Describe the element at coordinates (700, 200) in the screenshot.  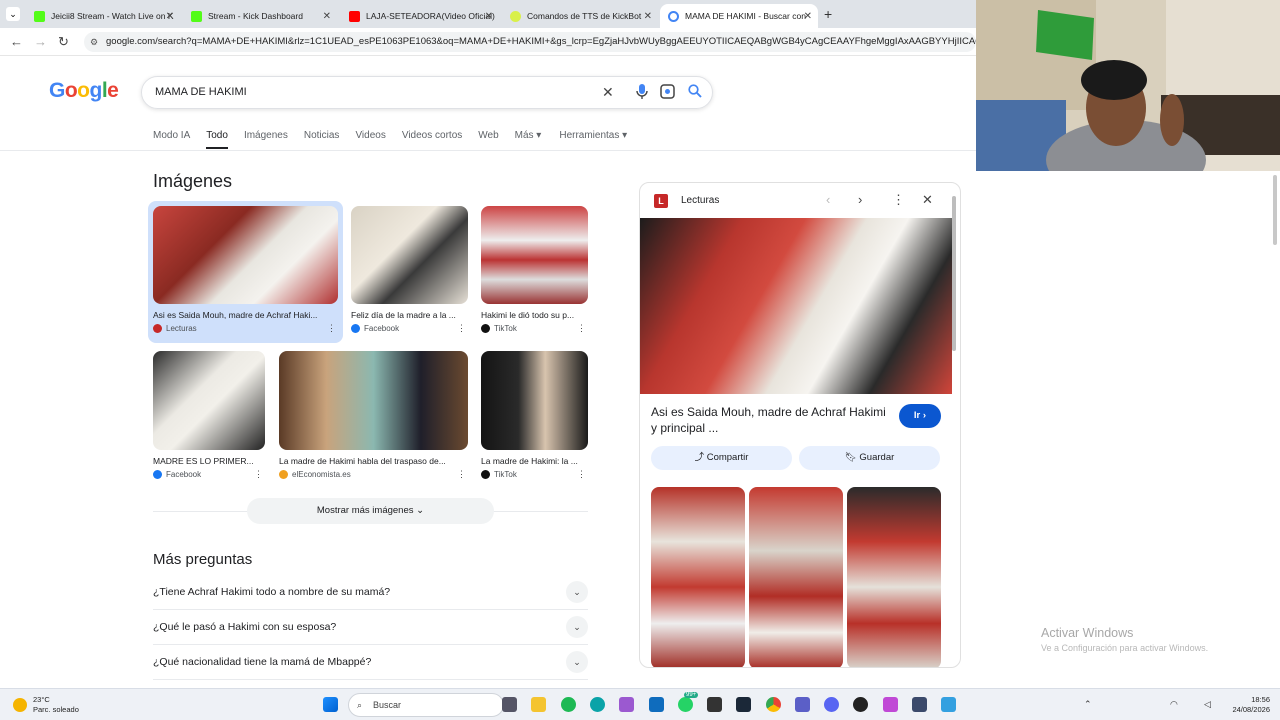
I see `panel-source: Lecturas` at that location.